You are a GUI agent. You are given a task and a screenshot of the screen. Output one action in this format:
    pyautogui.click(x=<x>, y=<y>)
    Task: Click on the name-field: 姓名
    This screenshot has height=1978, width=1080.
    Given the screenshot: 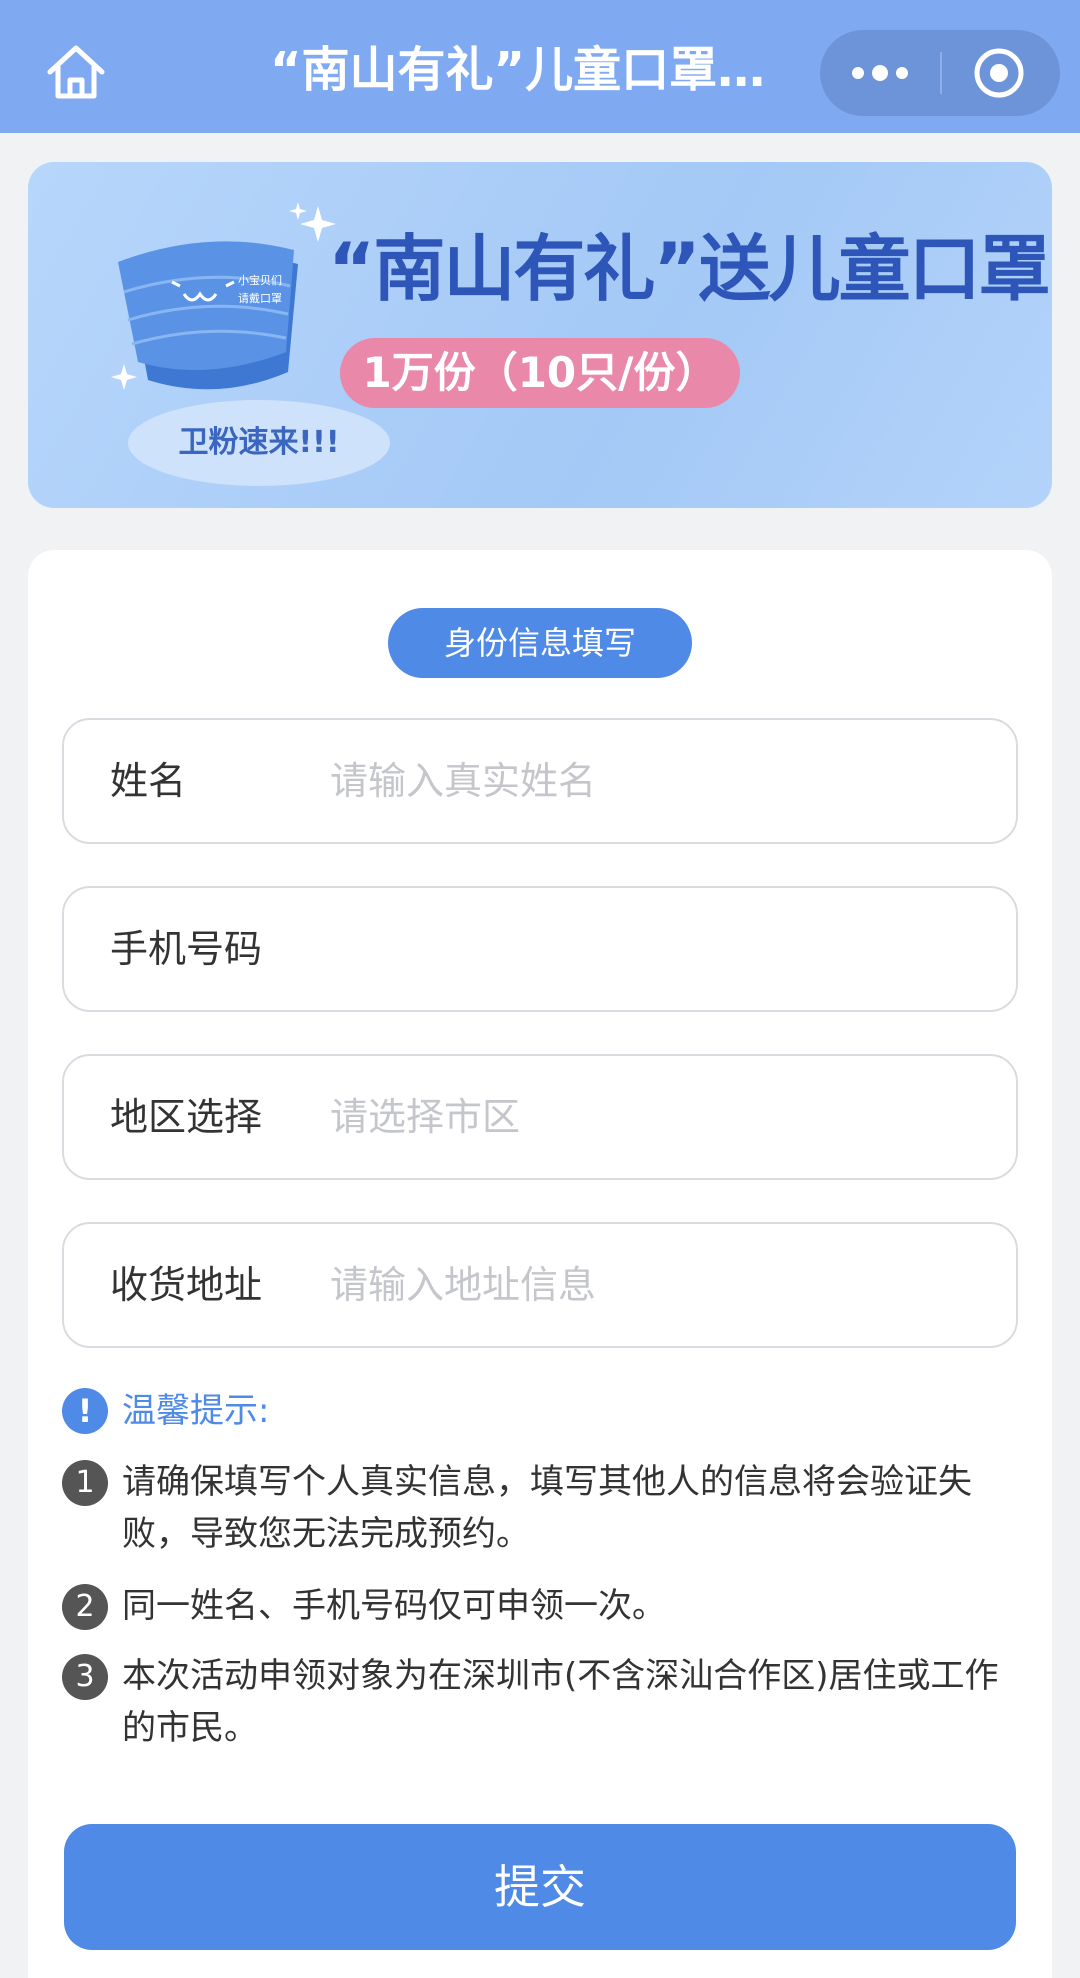 What is the action you would take?
    pyautogui.click(x=540, y=781)
    